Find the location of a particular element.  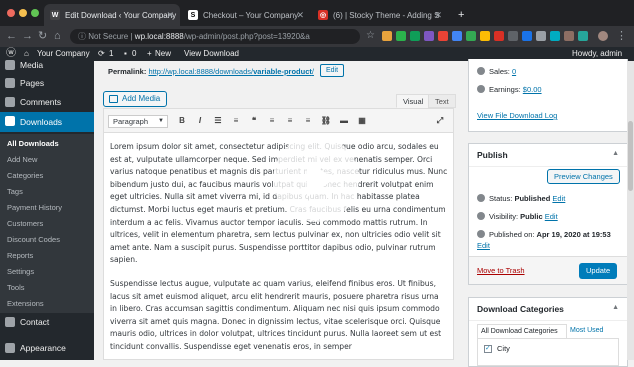

tab-stocky: ◎ (6) | Stocky Theme - Adding S ✕ is located at coordinates (380, 15).